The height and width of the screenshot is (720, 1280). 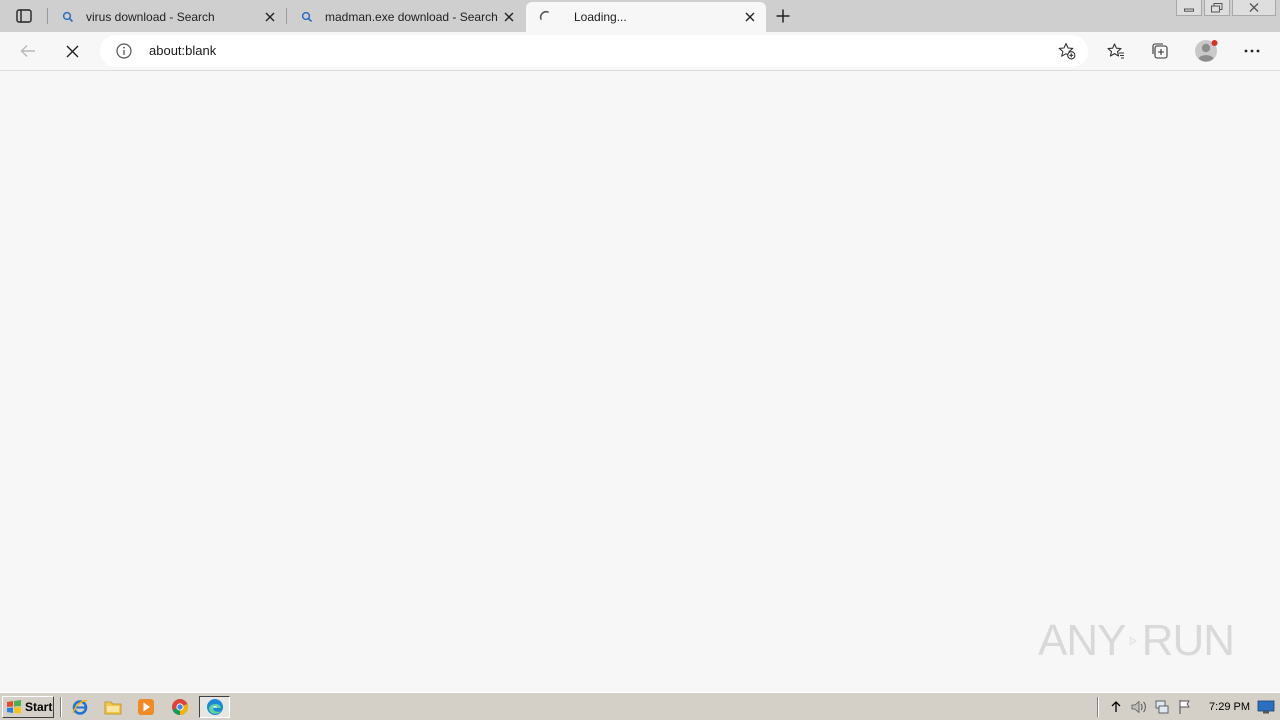 I want to click on collections-icon, so click(x=1160, y=51).